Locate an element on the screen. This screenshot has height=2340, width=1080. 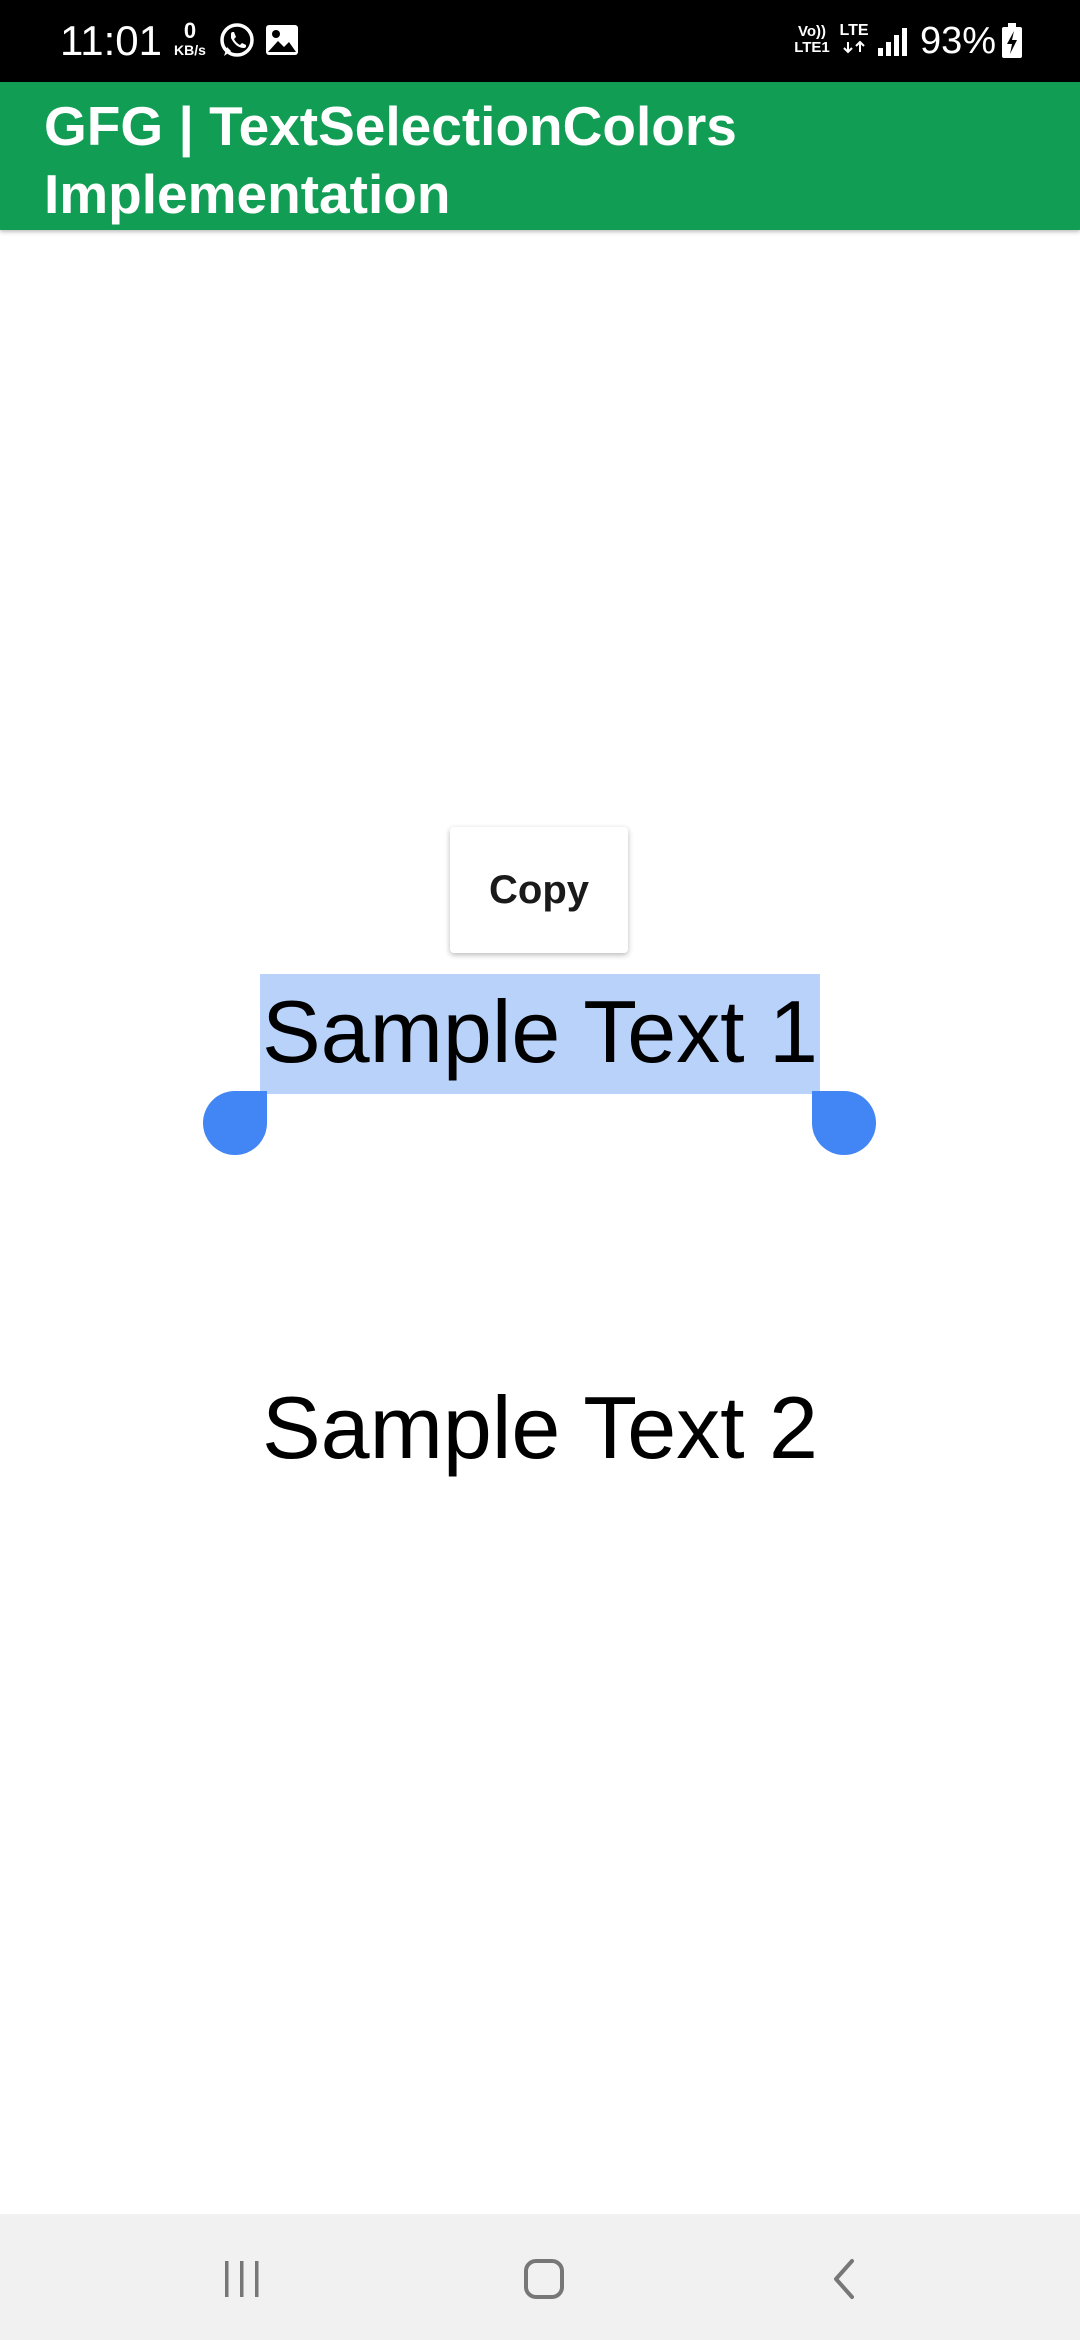
recents-button is located at coordinates (242, 2279).